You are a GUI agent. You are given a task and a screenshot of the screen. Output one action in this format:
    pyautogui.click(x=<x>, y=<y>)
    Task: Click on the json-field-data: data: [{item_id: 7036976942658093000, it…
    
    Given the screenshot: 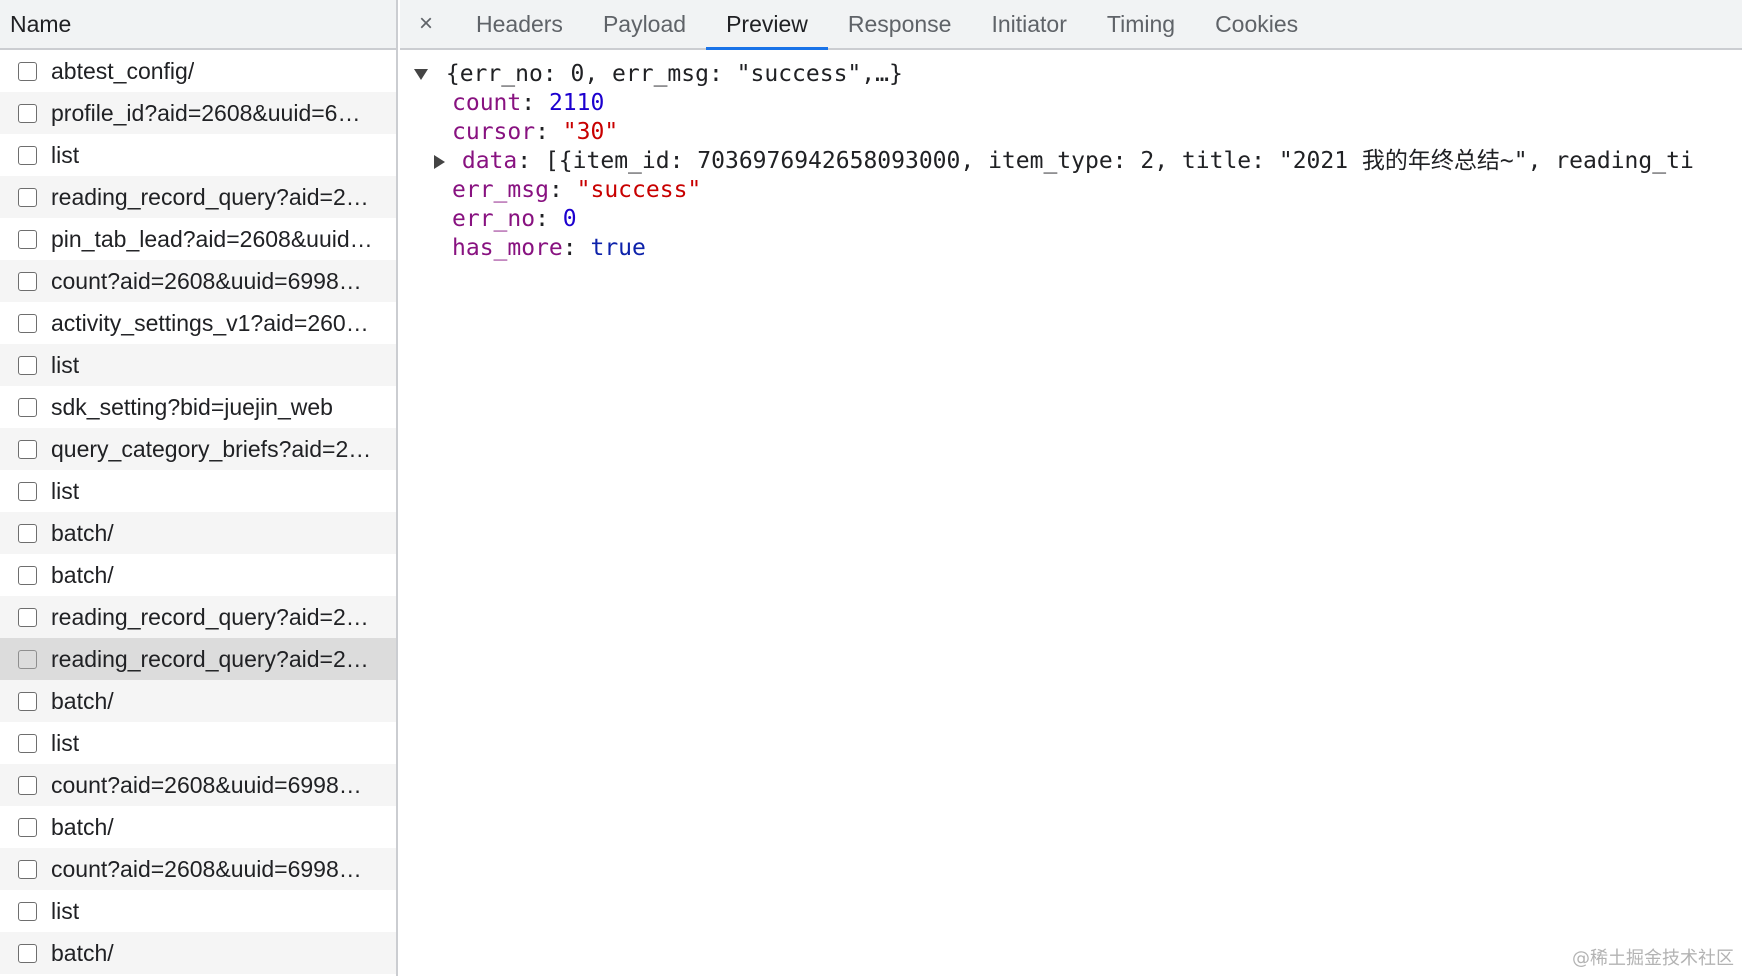 What is the action you would take?
    pyautogui.click(x=1064, y=161)
    